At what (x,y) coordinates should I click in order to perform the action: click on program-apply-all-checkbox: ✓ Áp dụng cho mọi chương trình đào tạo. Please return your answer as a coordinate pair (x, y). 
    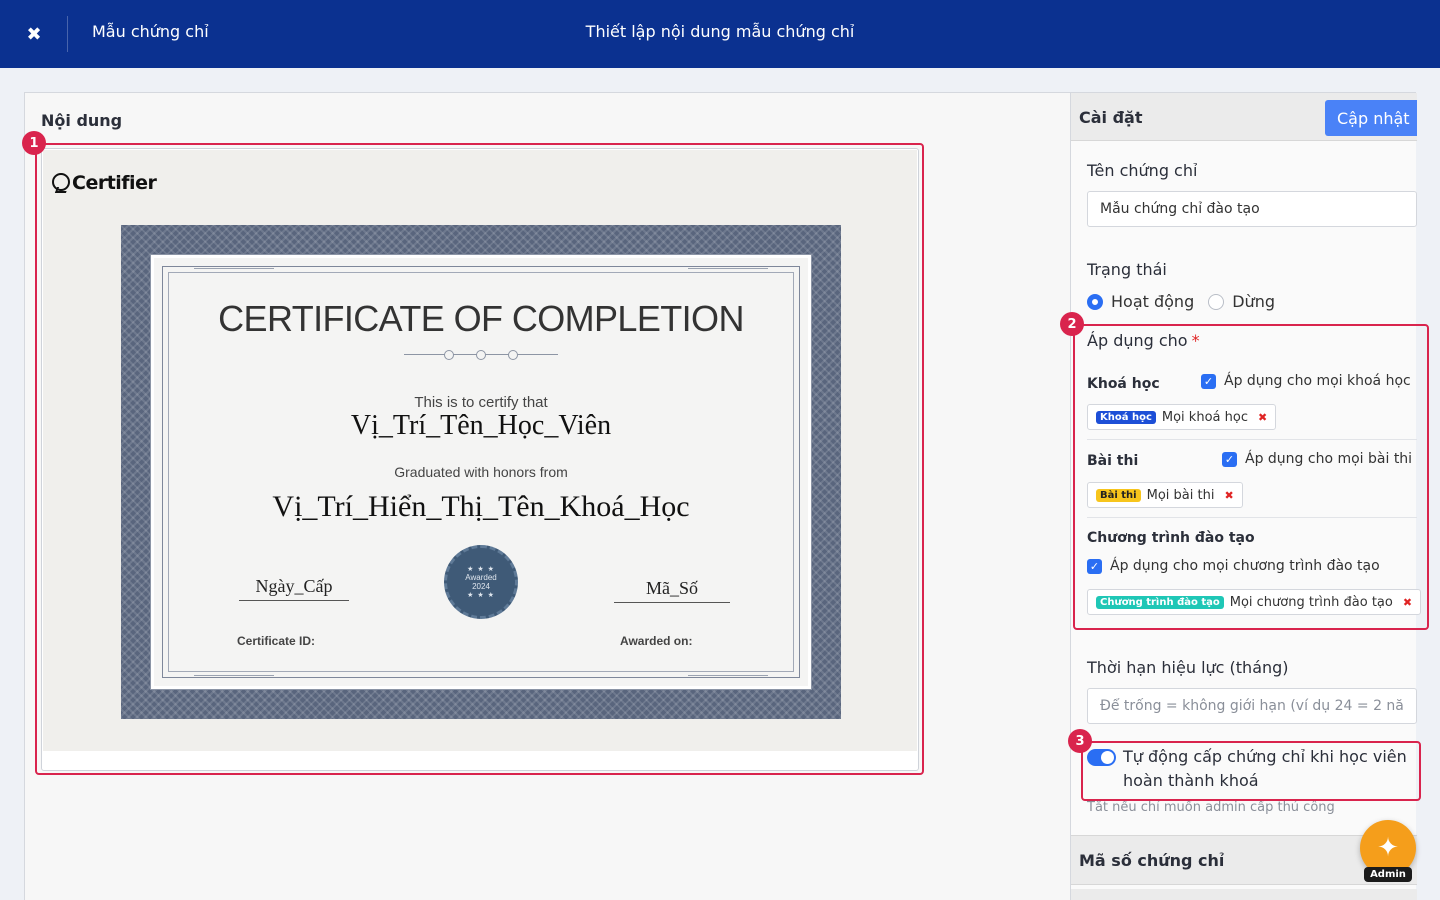
    Looking at the image, I should click on (1233, 566).